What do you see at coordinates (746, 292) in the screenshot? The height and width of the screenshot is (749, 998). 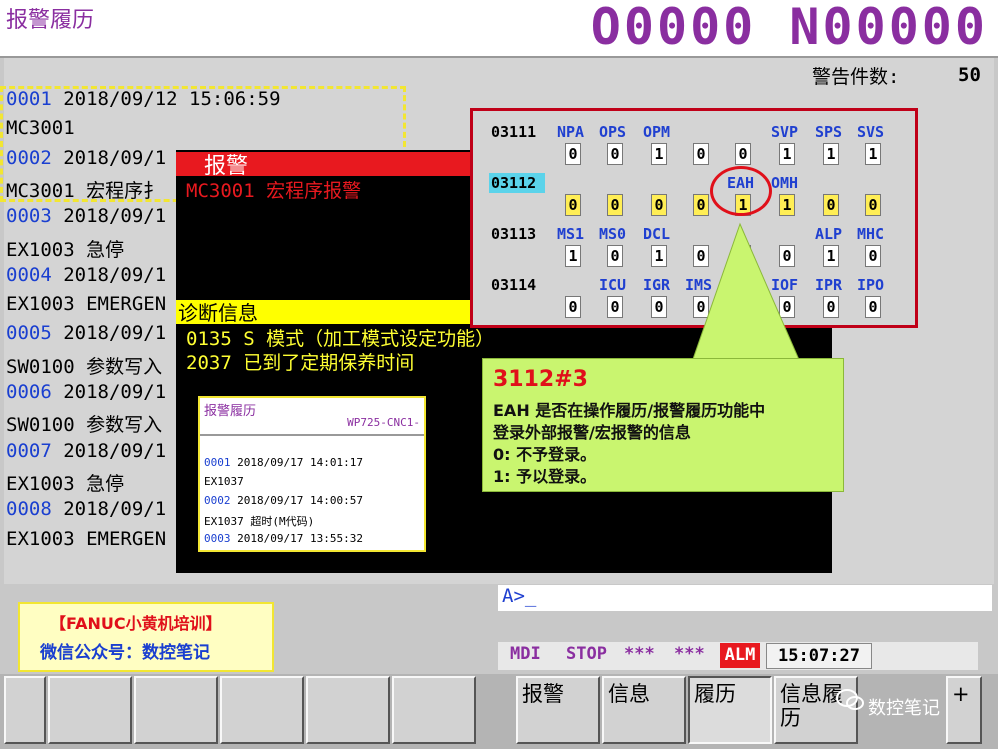 I see `callout-pointer` at bounding box center [746, 292].